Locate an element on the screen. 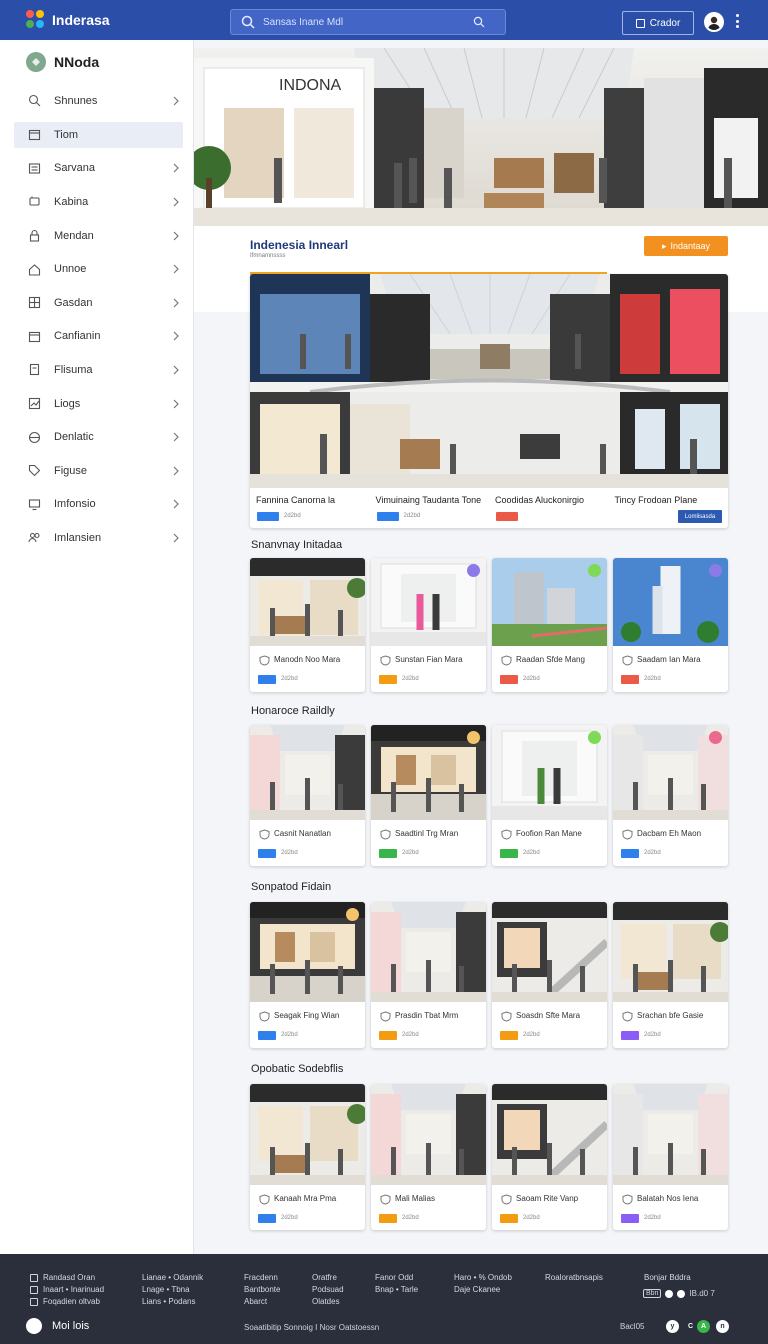 Image resolution: width=768 pixels, height=1344 pixels. top-action-button: Crador is located at coordinates (658, 23).